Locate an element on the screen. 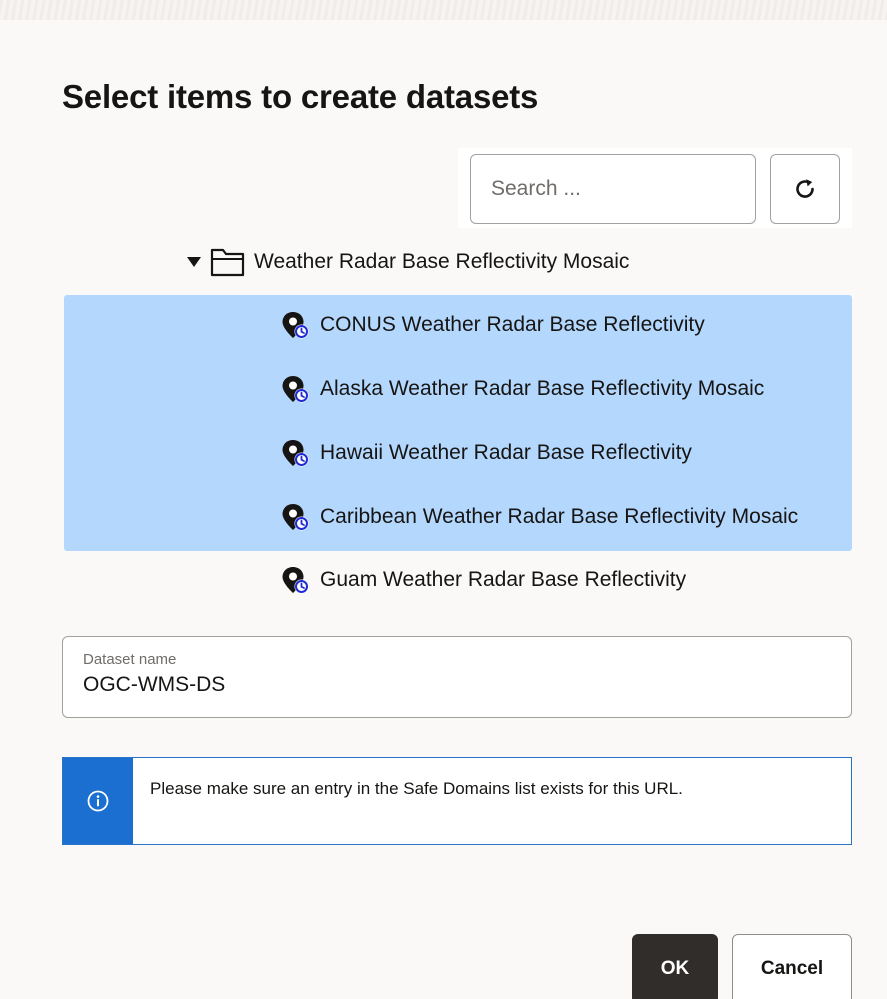  tree-item-label: CONUS Weather Radar Base Reflectivity is located at coordinates (512, 324).